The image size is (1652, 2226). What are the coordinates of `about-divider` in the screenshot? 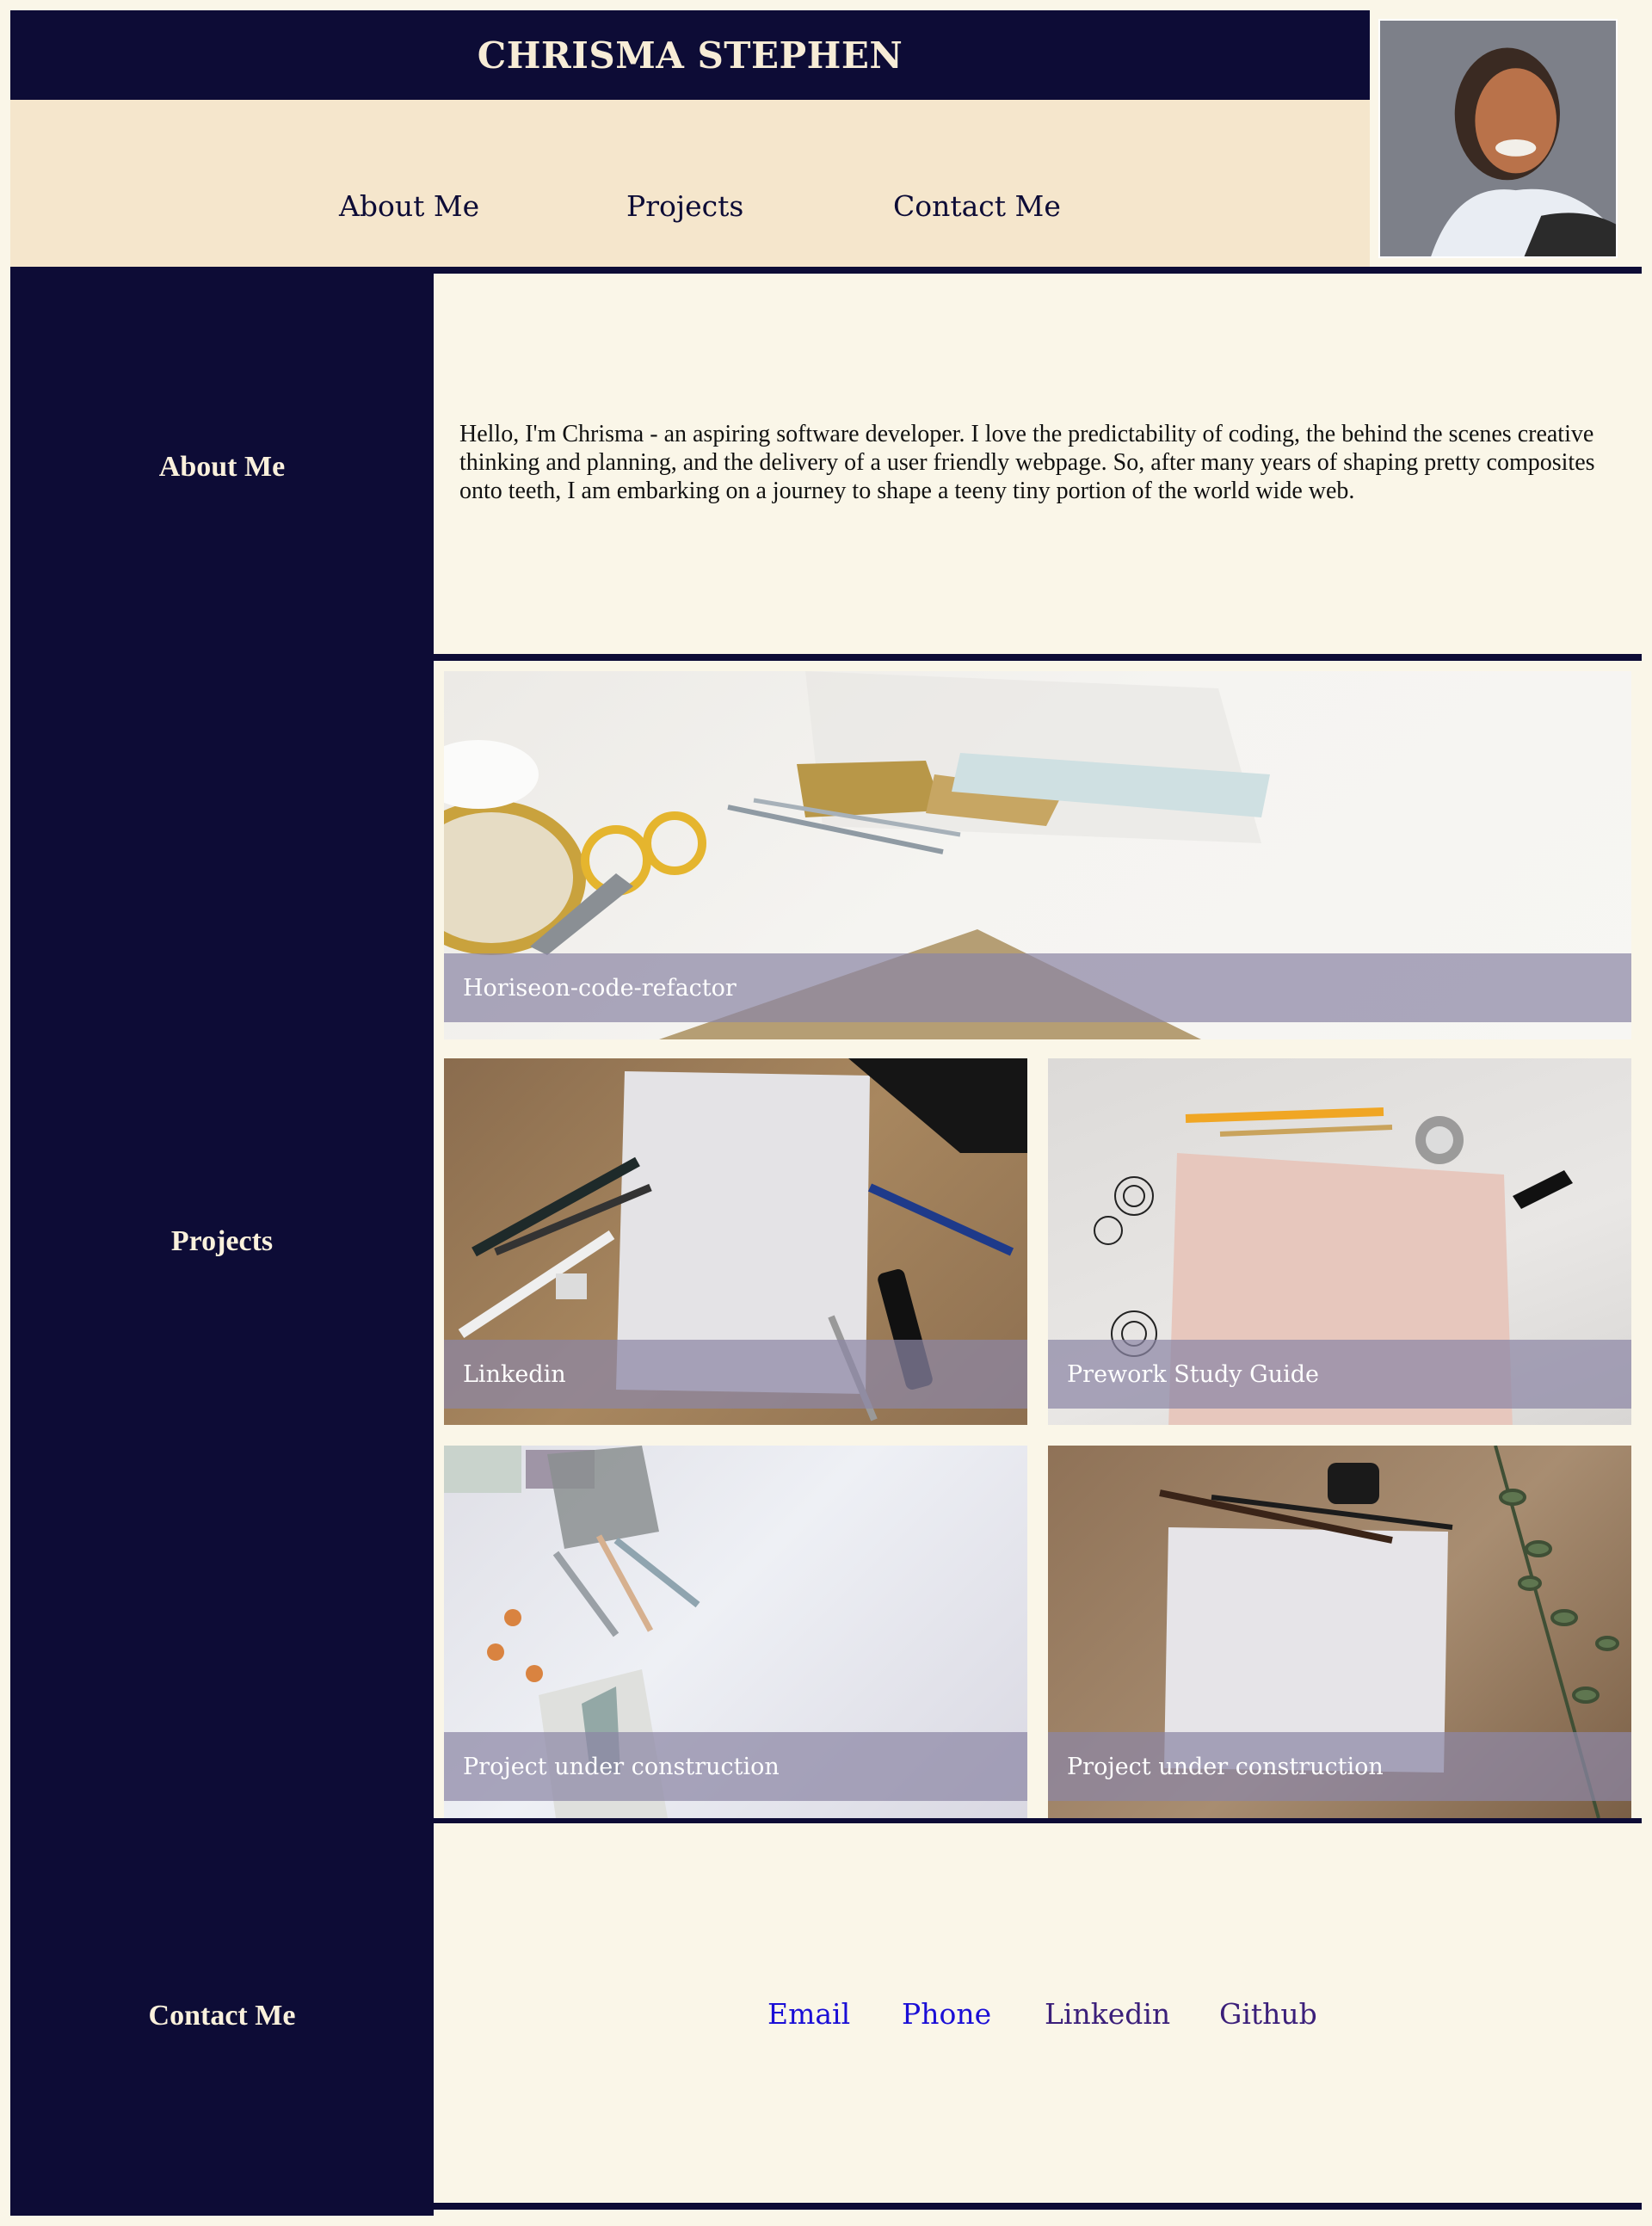 It's located at (1038, 657).